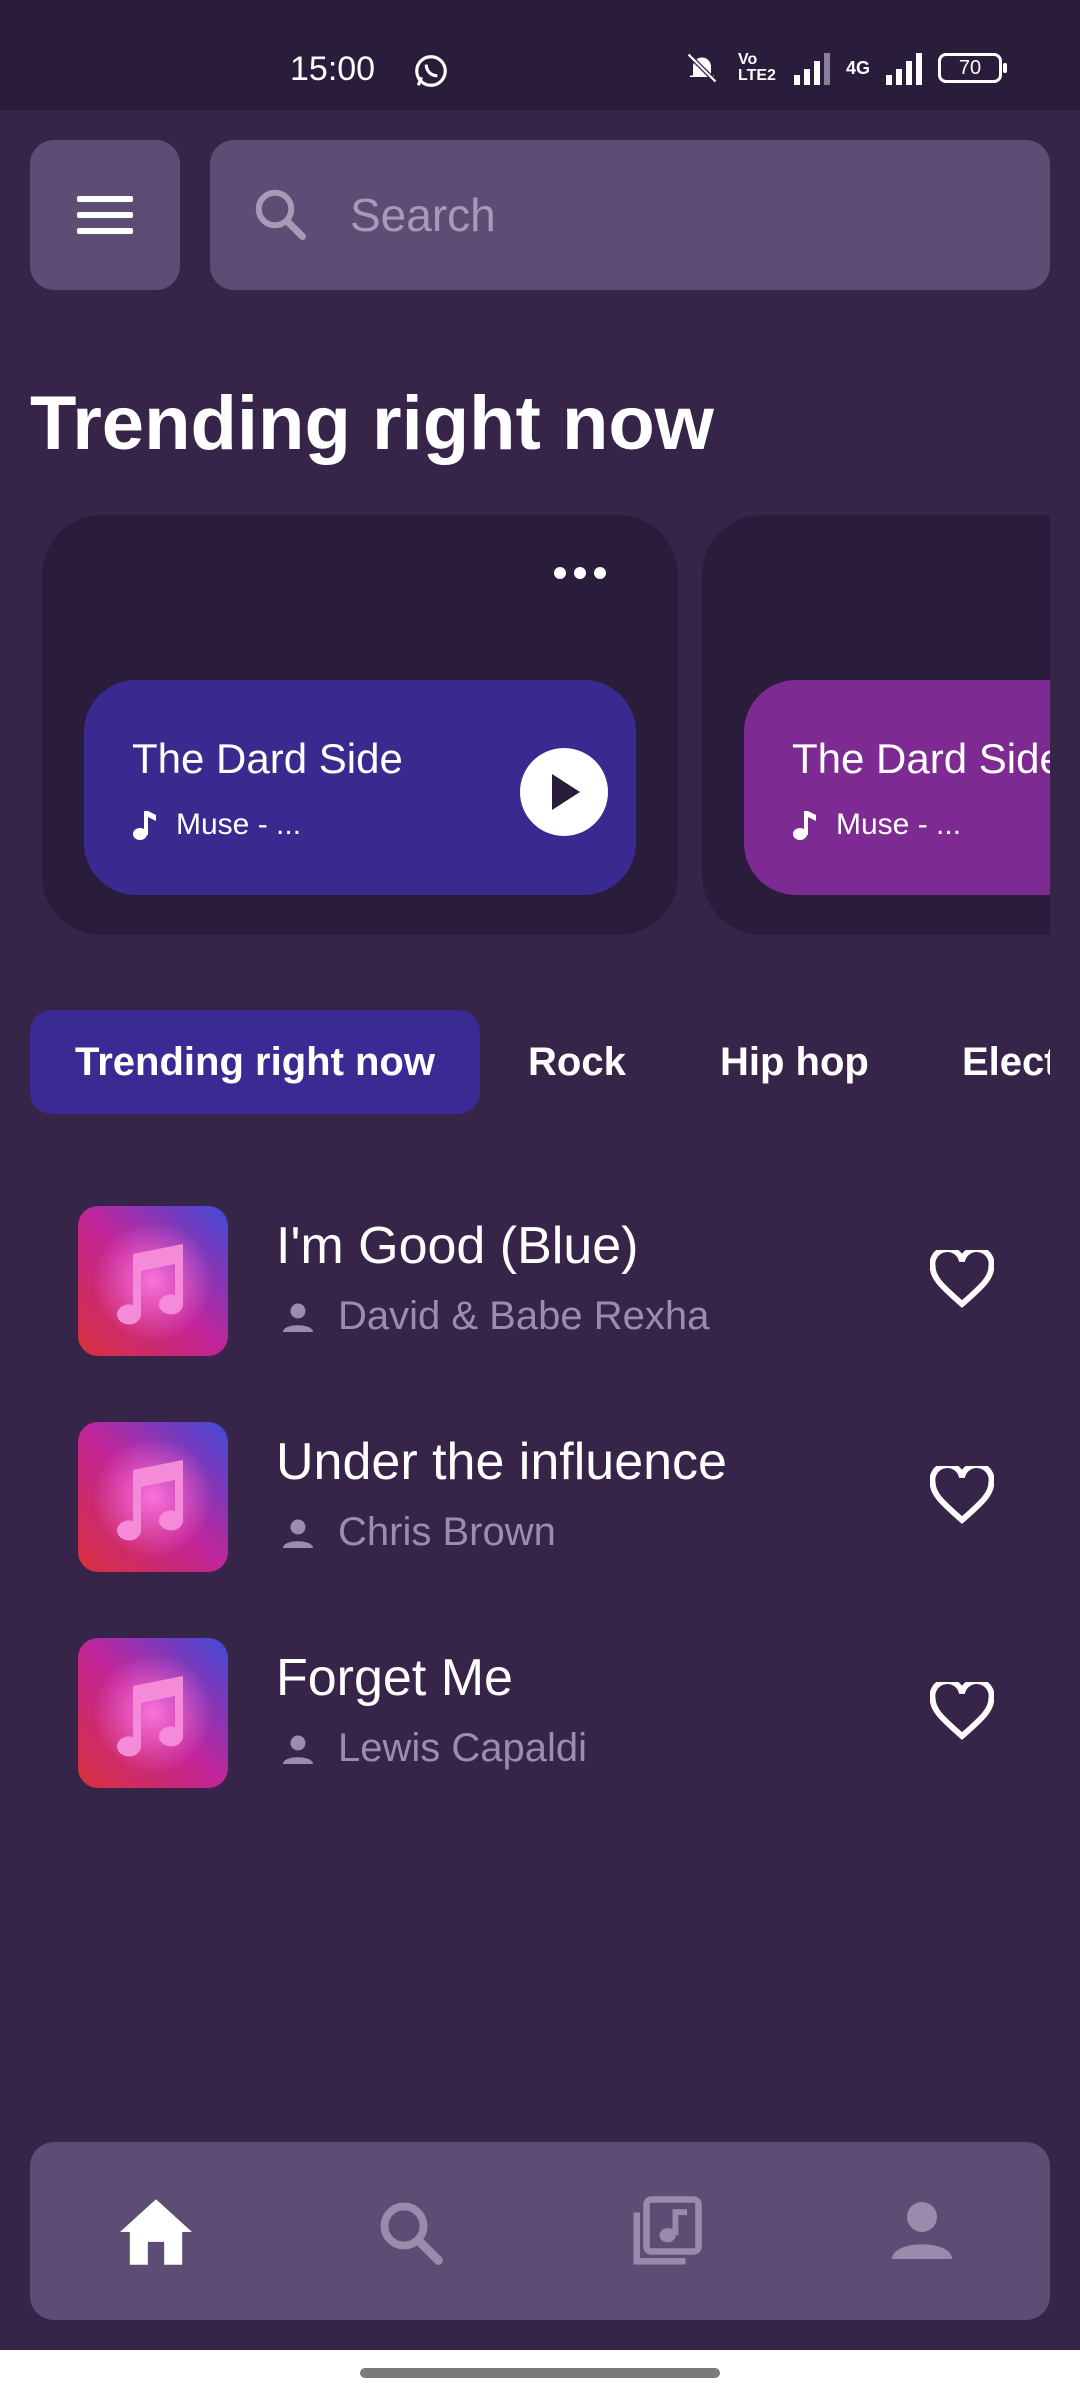 Image resolution: width=1080 pixels, height=2400 pixels. Describe the element at coordinates (457, 1246) in the screenshot. I see `song-title: I'm Good (Blue)` at that location.